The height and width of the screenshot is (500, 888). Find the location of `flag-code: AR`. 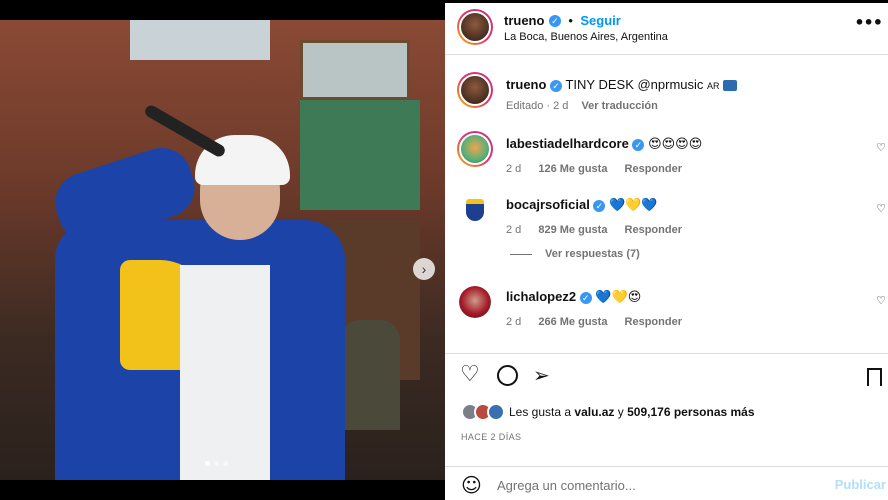

flag-code: AR is located at coordinates (713, 86).